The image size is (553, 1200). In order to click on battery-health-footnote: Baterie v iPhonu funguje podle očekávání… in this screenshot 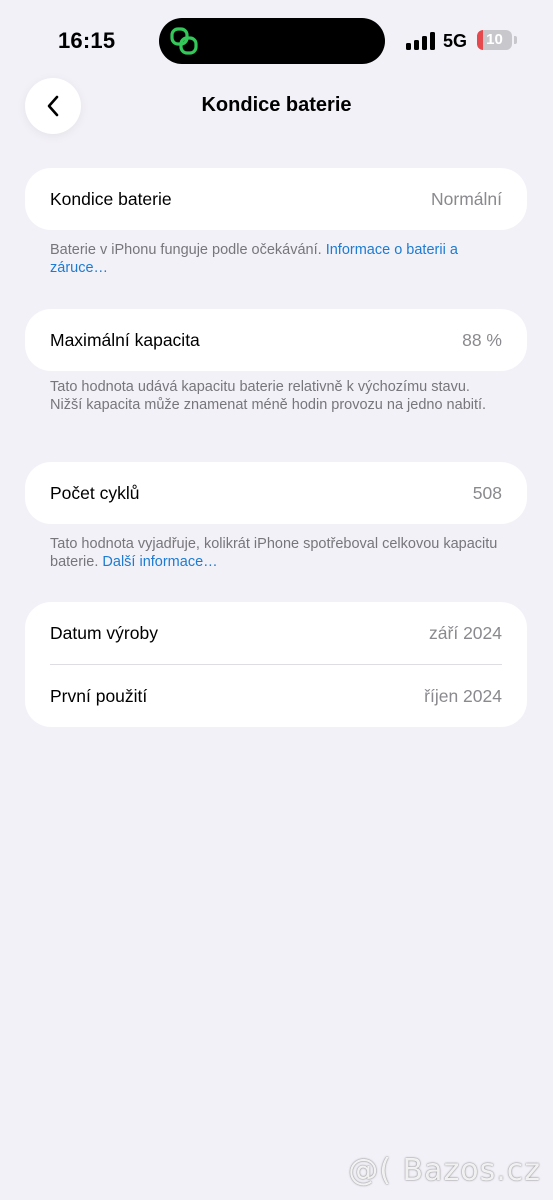, I will do `click(275, 259)`.